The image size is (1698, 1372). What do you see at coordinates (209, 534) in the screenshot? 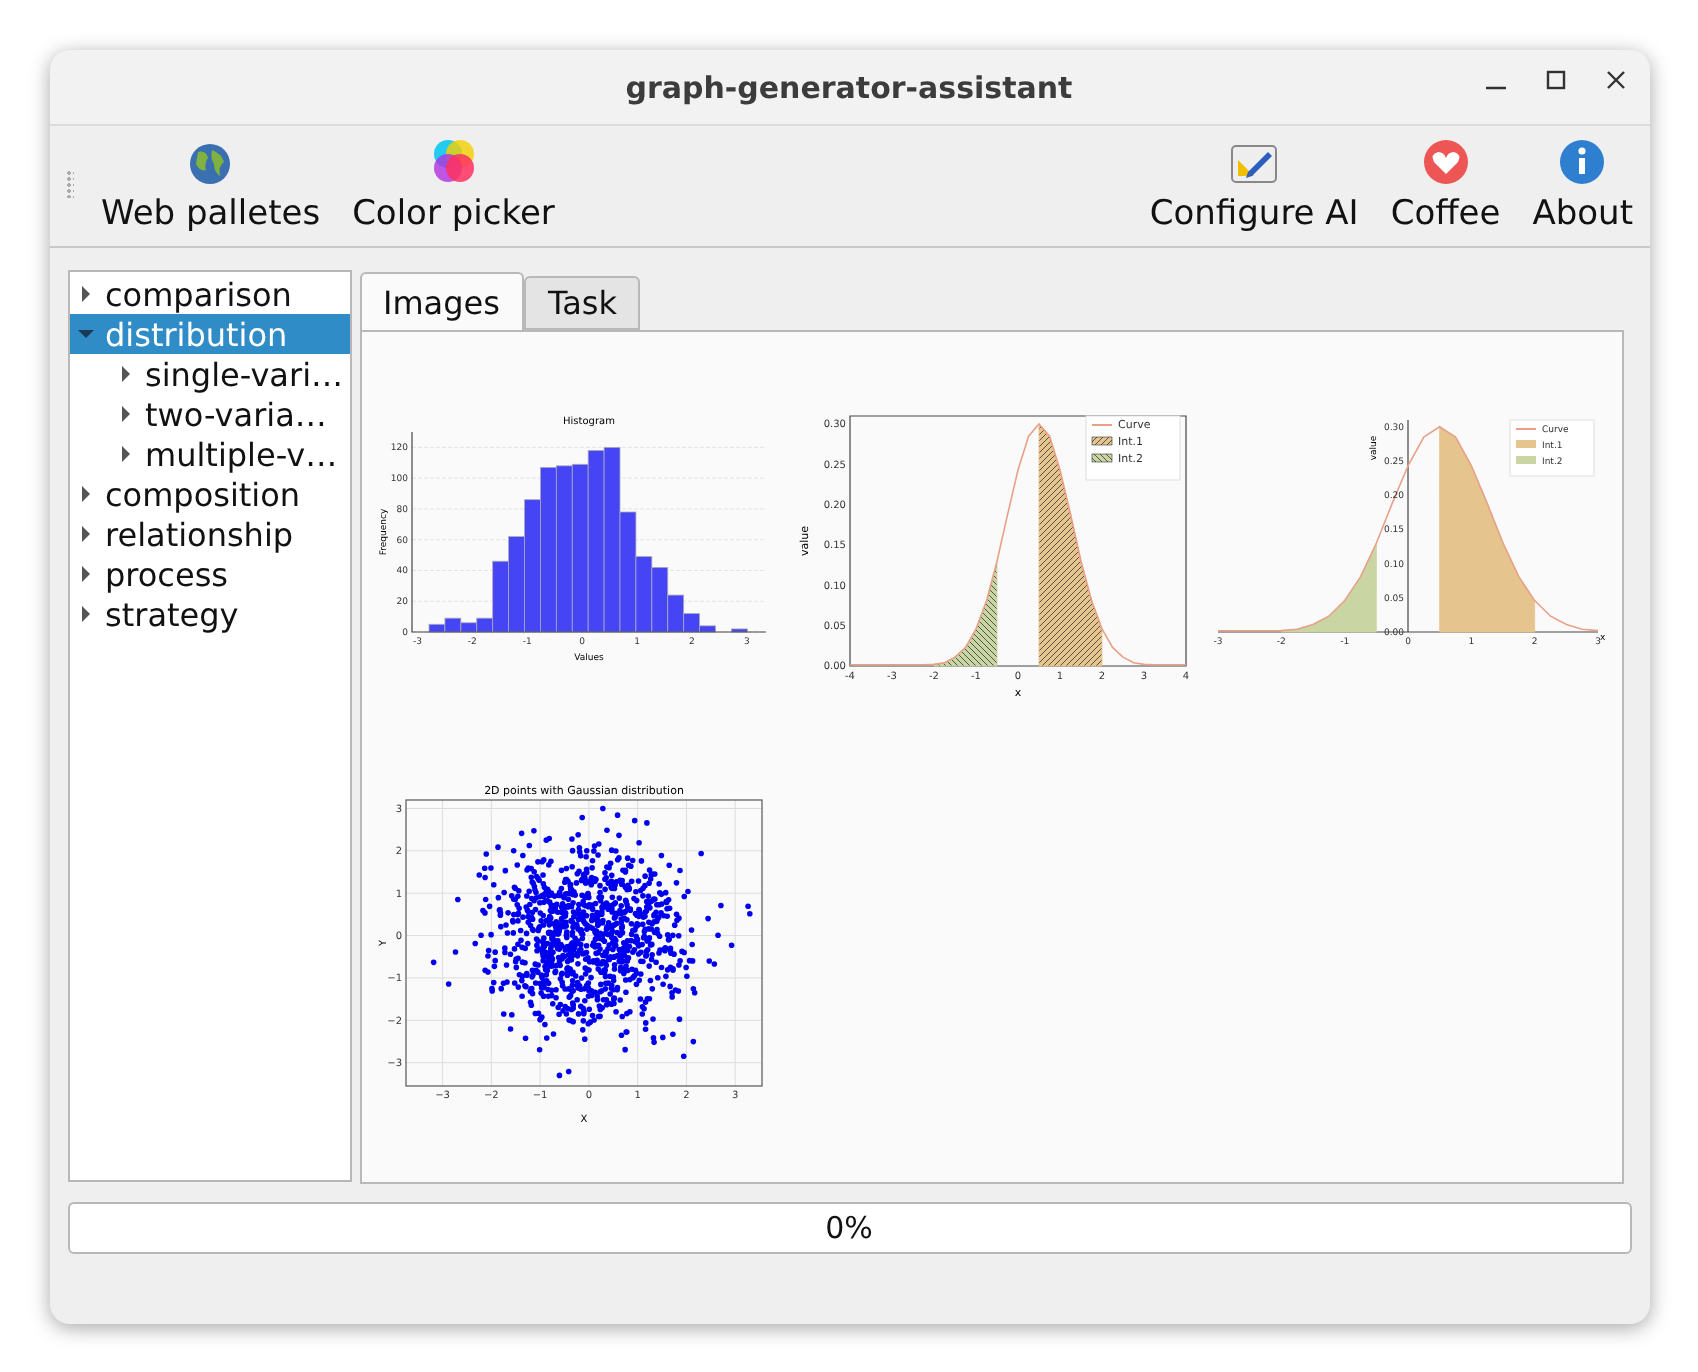
I see `tree-item: relationship` at bounding box center [209, 534].